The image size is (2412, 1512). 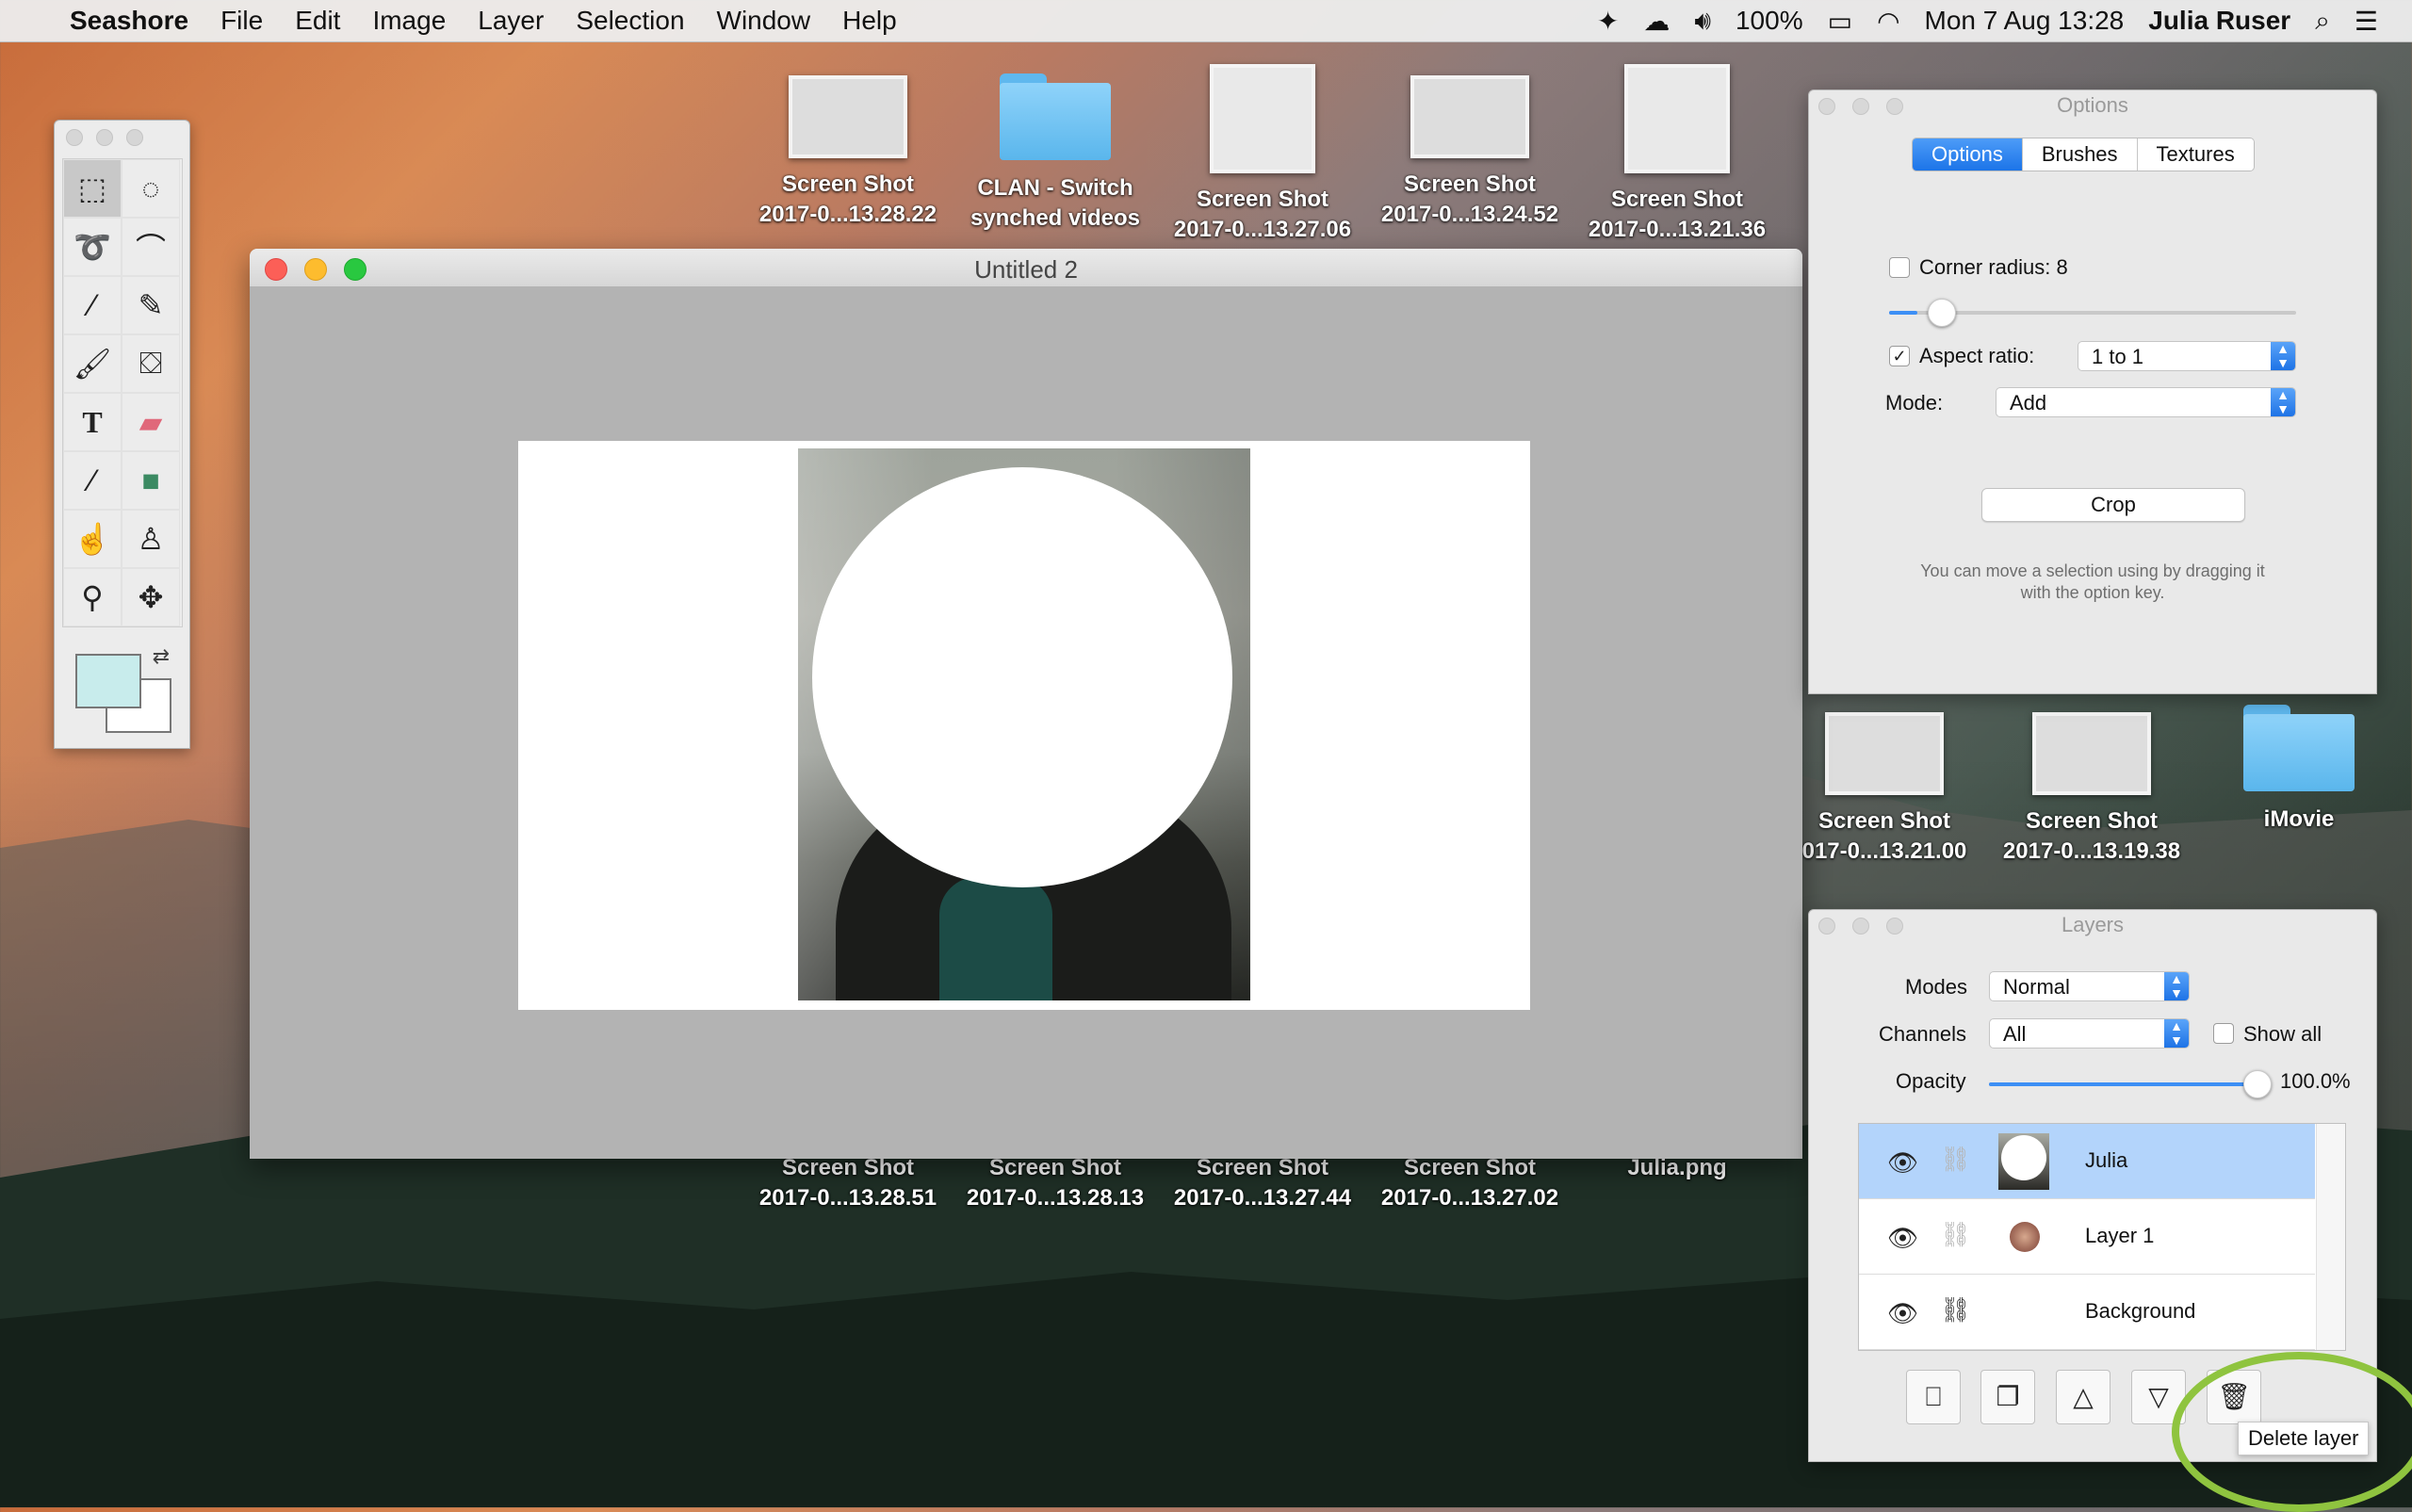 What do you see at coordinates (129, 21) in the screenshot?
I see `app-menu: Seashore` at bounding box center [129, 21].